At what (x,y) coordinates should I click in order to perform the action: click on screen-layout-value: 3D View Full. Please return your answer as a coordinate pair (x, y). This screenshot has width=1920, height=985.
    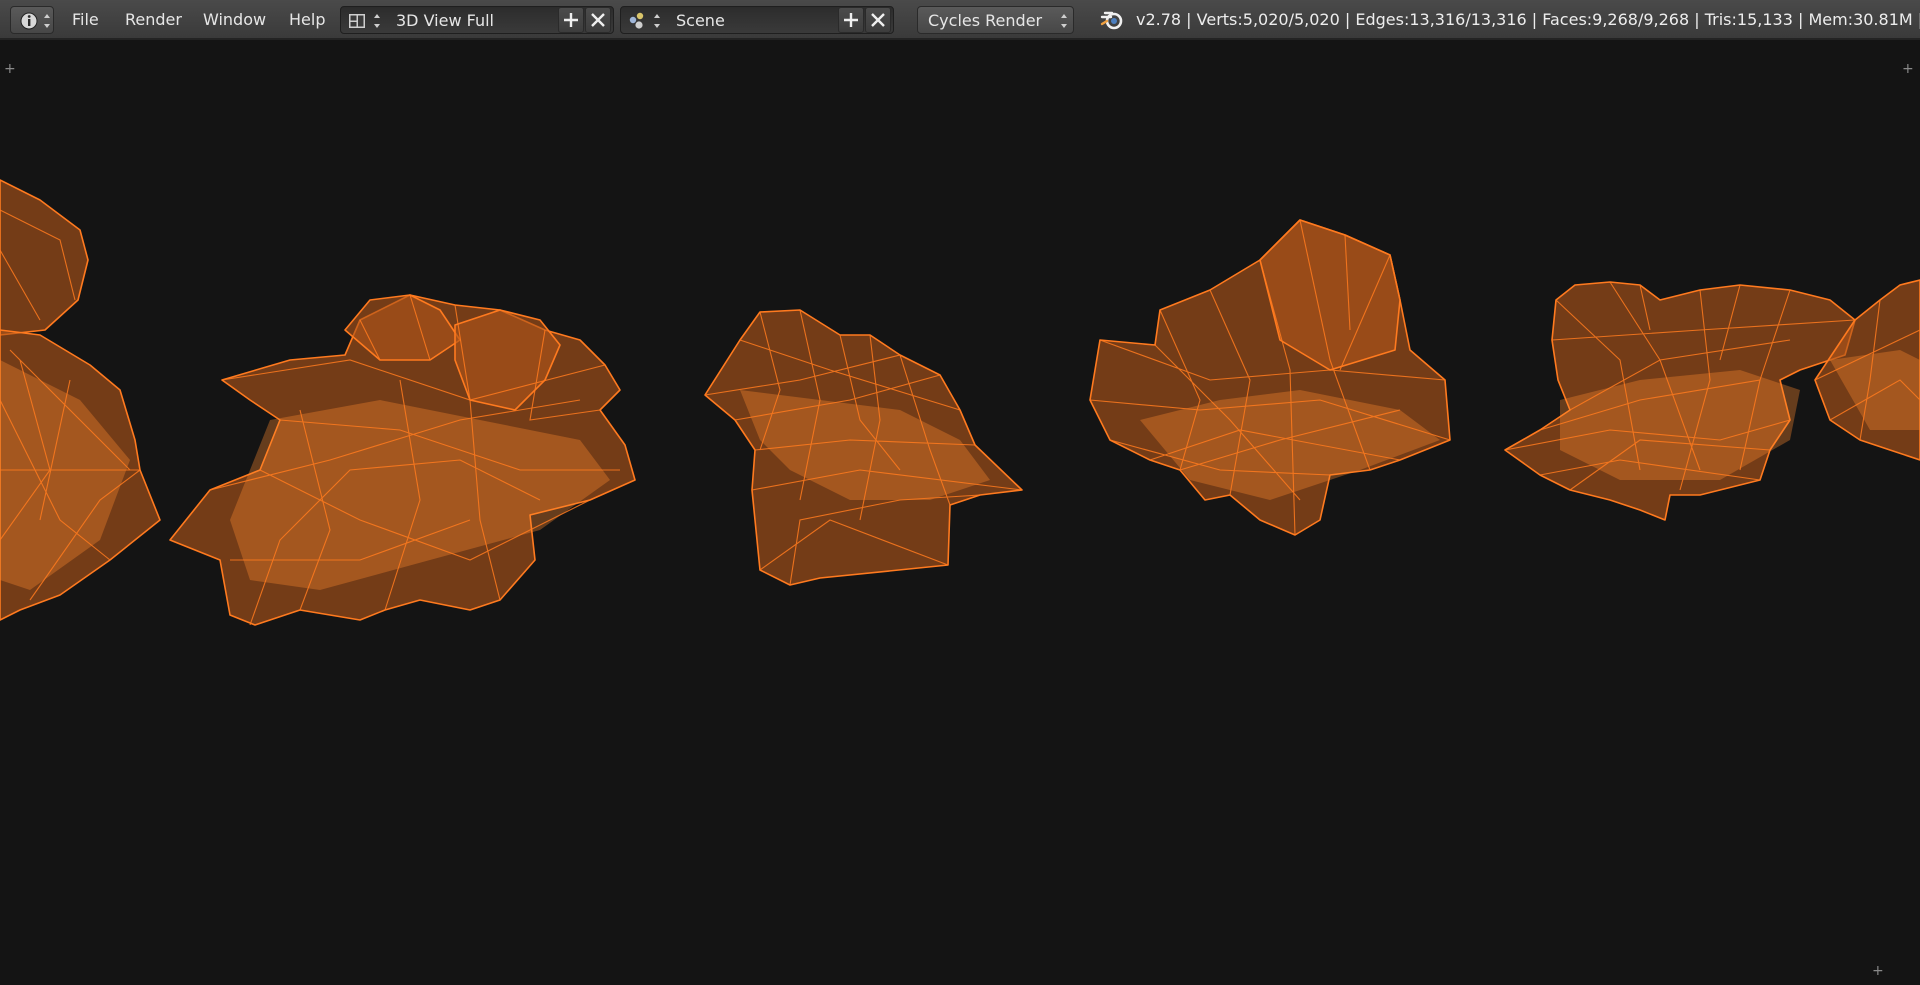
    Looking at the image, I should click on (445, 20).